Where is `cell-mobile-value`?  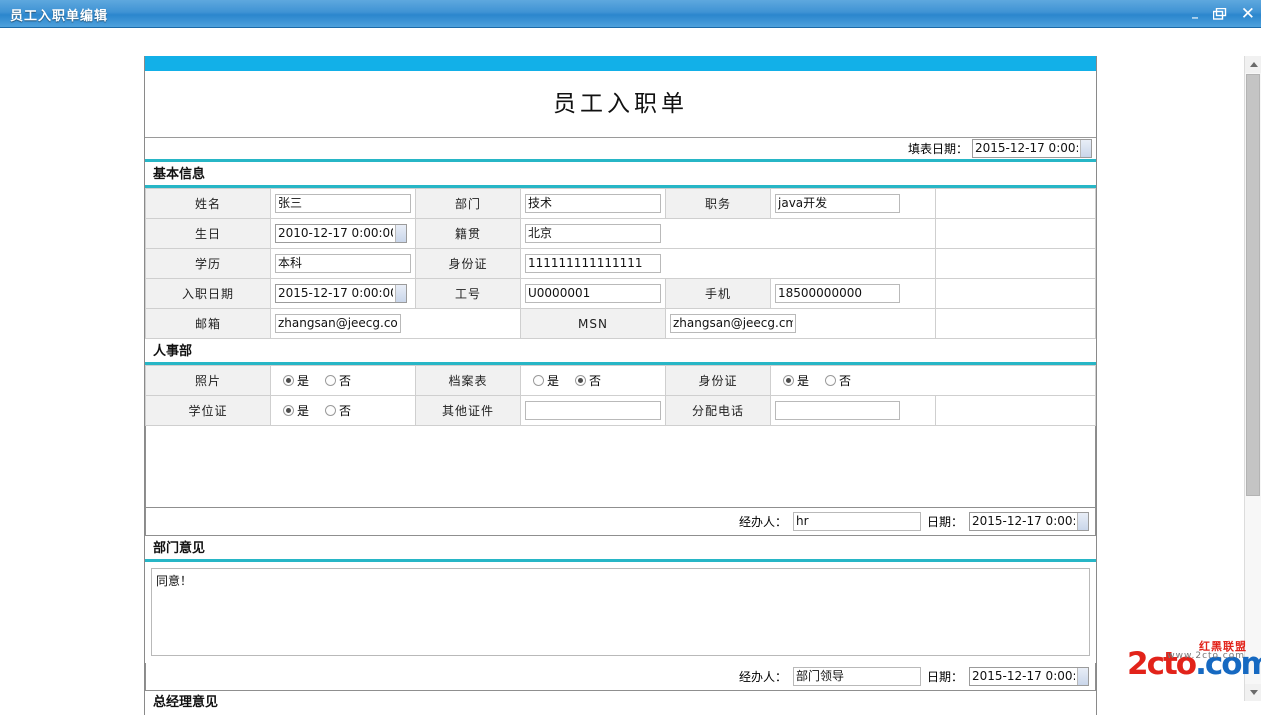
cell-mobile-value is located at coordinates (853, 293).